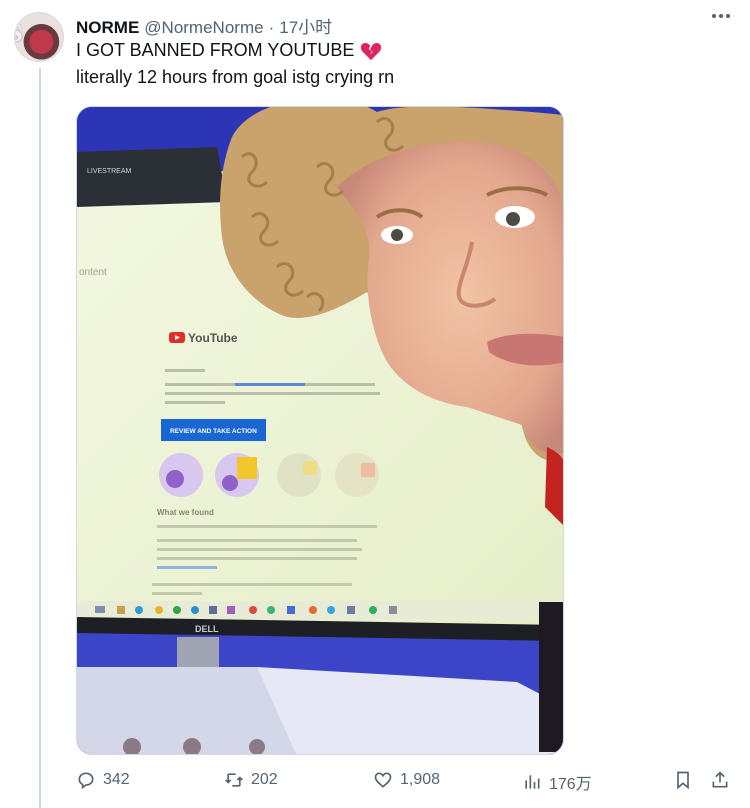  I want to click on bookmark-icon, so click(683, 780).